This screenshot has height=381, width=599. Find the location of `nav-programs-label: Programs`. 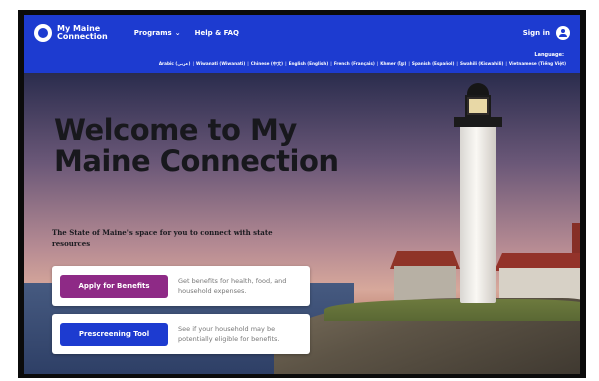

nav-programs-label: Programs is located at coordinates (152, 33).